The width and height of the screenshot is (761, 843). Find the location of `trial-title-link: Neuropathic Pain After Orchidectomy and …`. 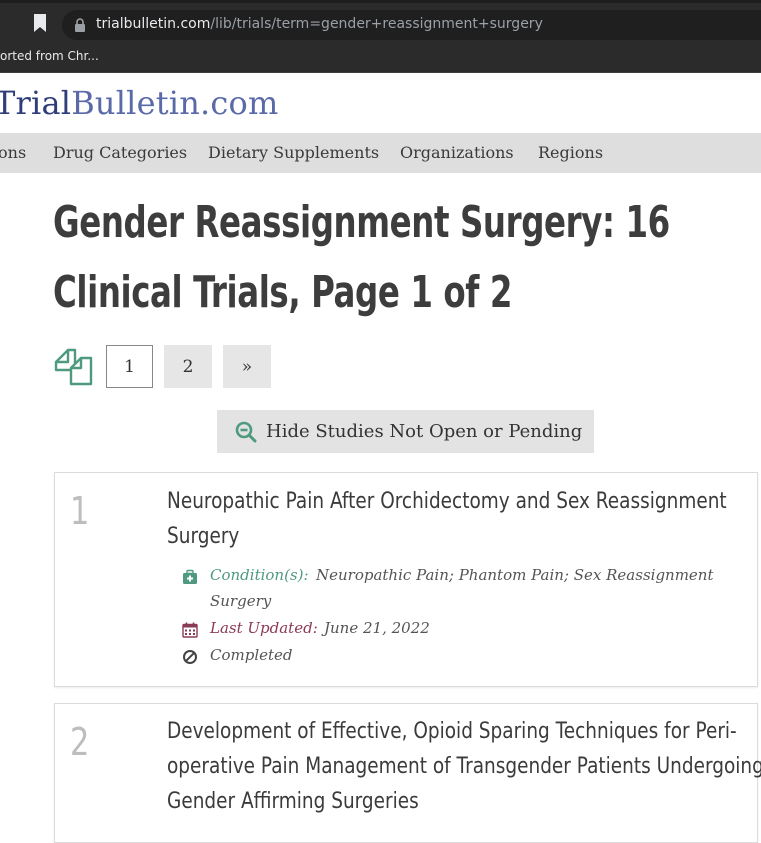

trial-title-link: Neuropathic Pain After Orchidectomy and … is located at coordinates (464, 519).